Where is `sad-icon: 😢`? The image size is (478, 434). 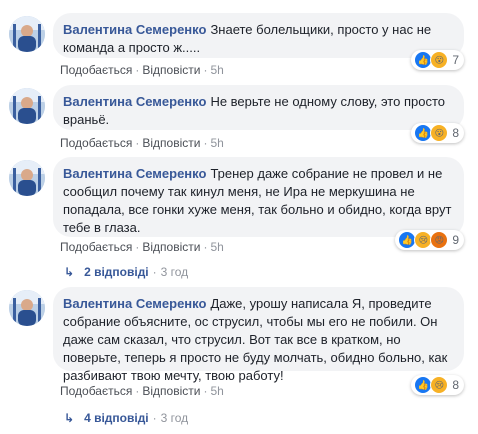 sad-icon: 😢 is located at coordinates (439, 385).